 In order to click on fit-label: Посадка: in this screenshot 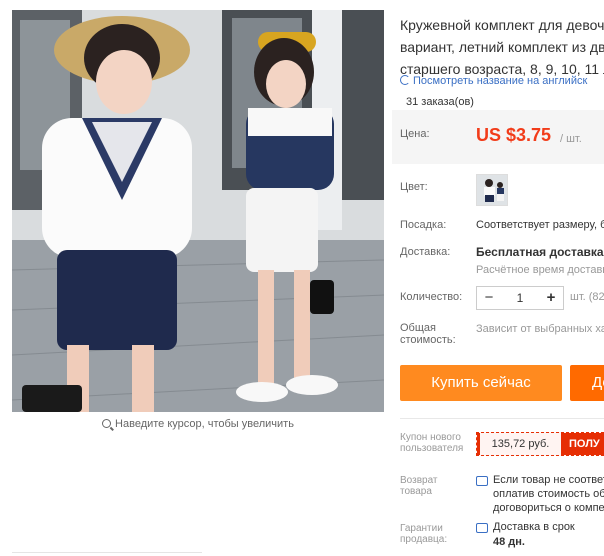, I will do `click(423, 225)`.